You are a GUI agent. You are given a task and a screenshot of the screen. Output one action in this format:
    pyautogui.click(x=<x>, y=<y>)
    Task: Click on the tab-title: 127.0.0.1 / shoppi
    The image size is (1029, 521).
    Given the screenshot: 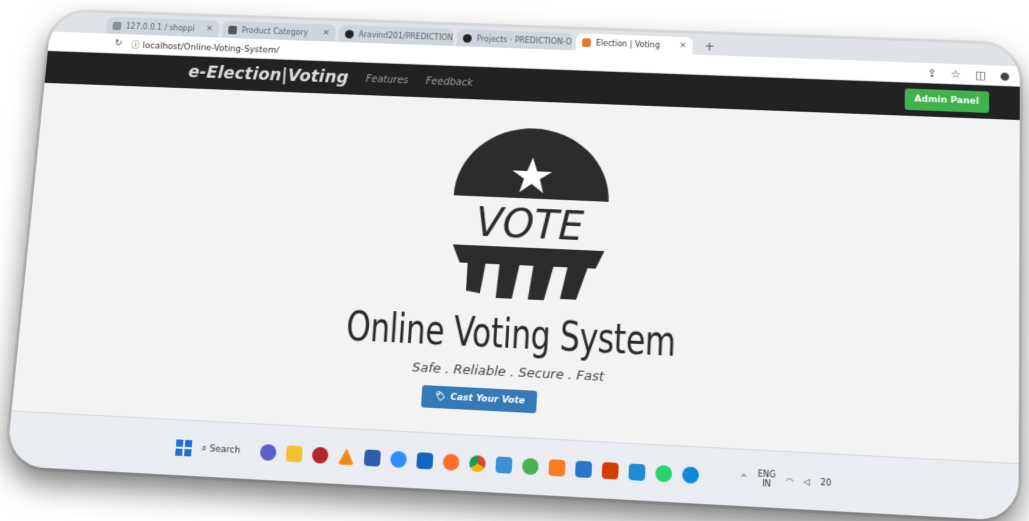 What is the action you would take?
    pyautogui.click(x=160, y=27)
    